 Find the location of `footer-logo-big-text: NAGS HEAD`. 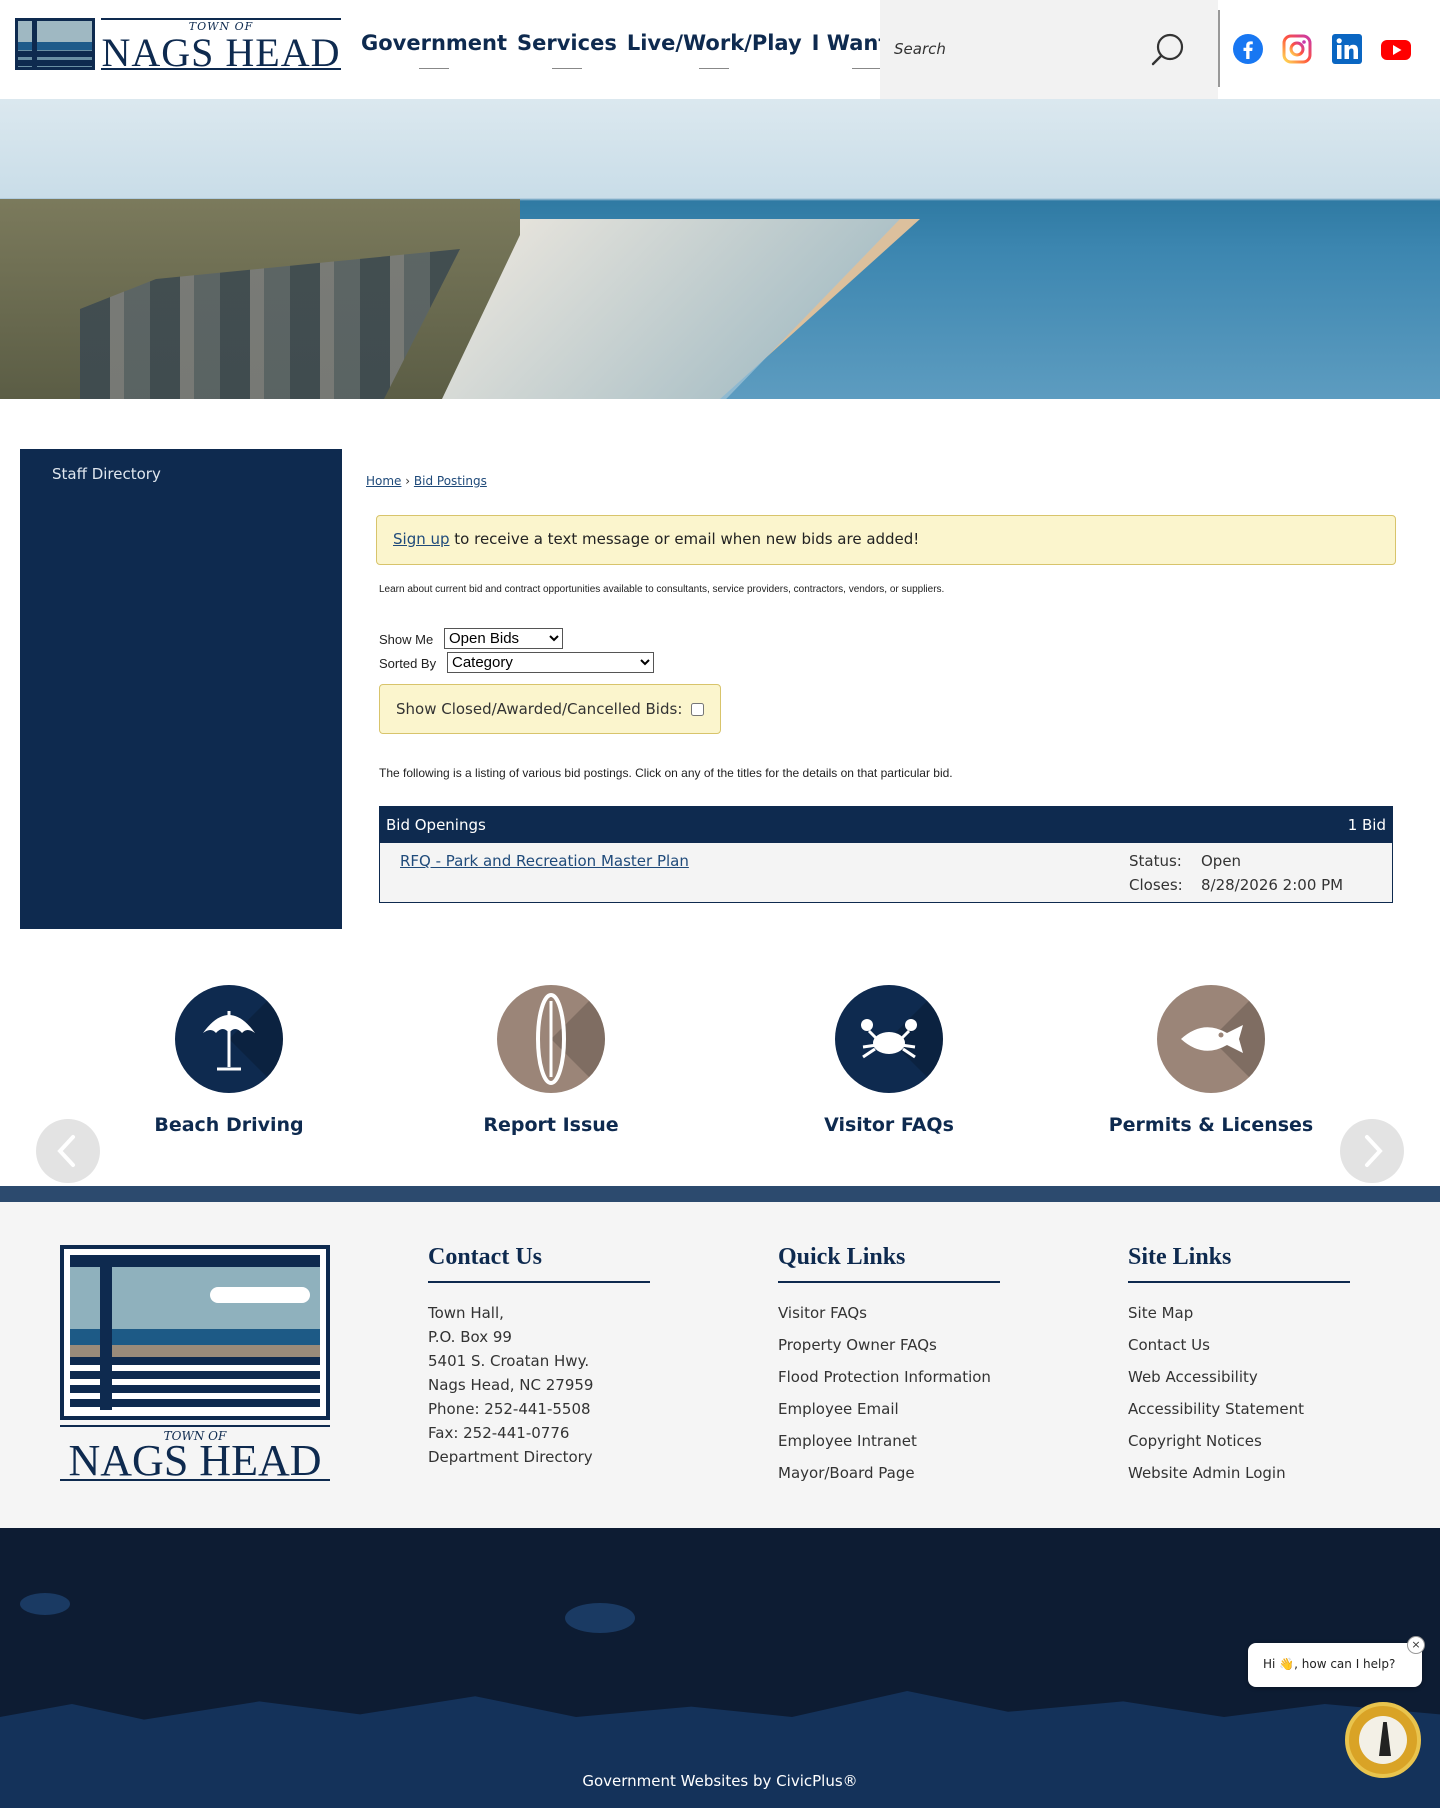

footer-logo-big-text: NAGS HEAD is located at coordinates (195, 1460).